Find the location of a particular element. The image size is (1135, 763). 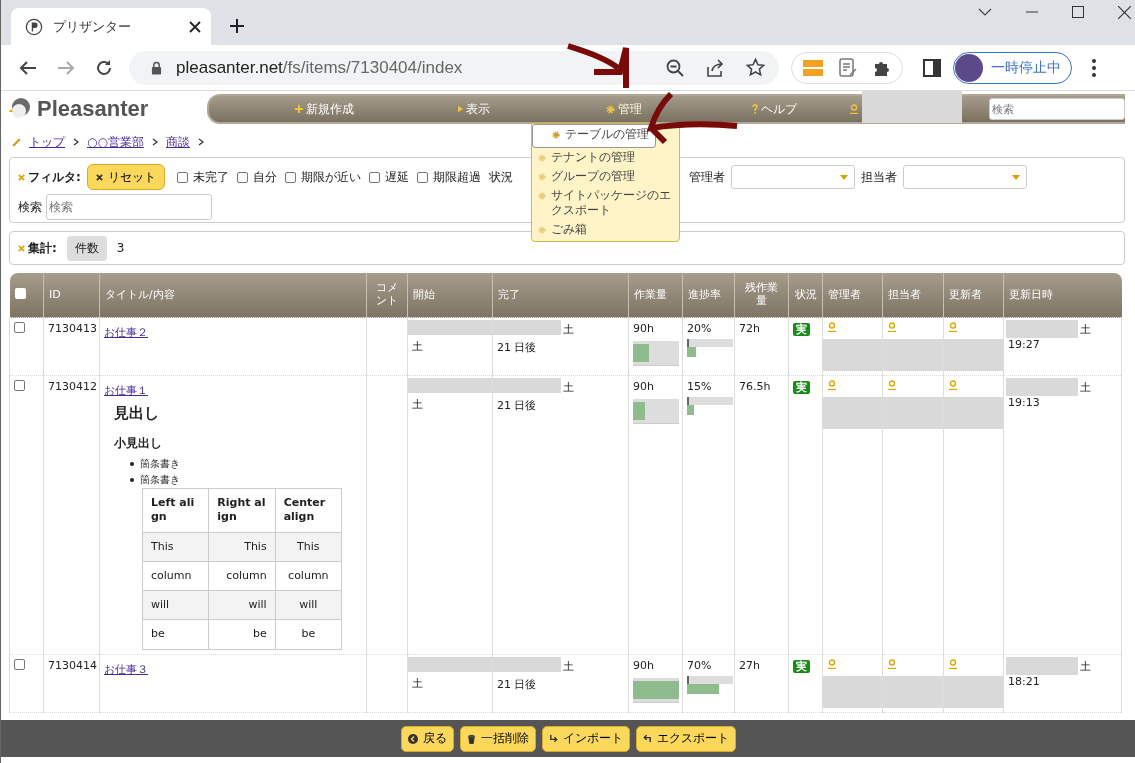

browser-tab: プリザンター is located at coordinates (111, 26).